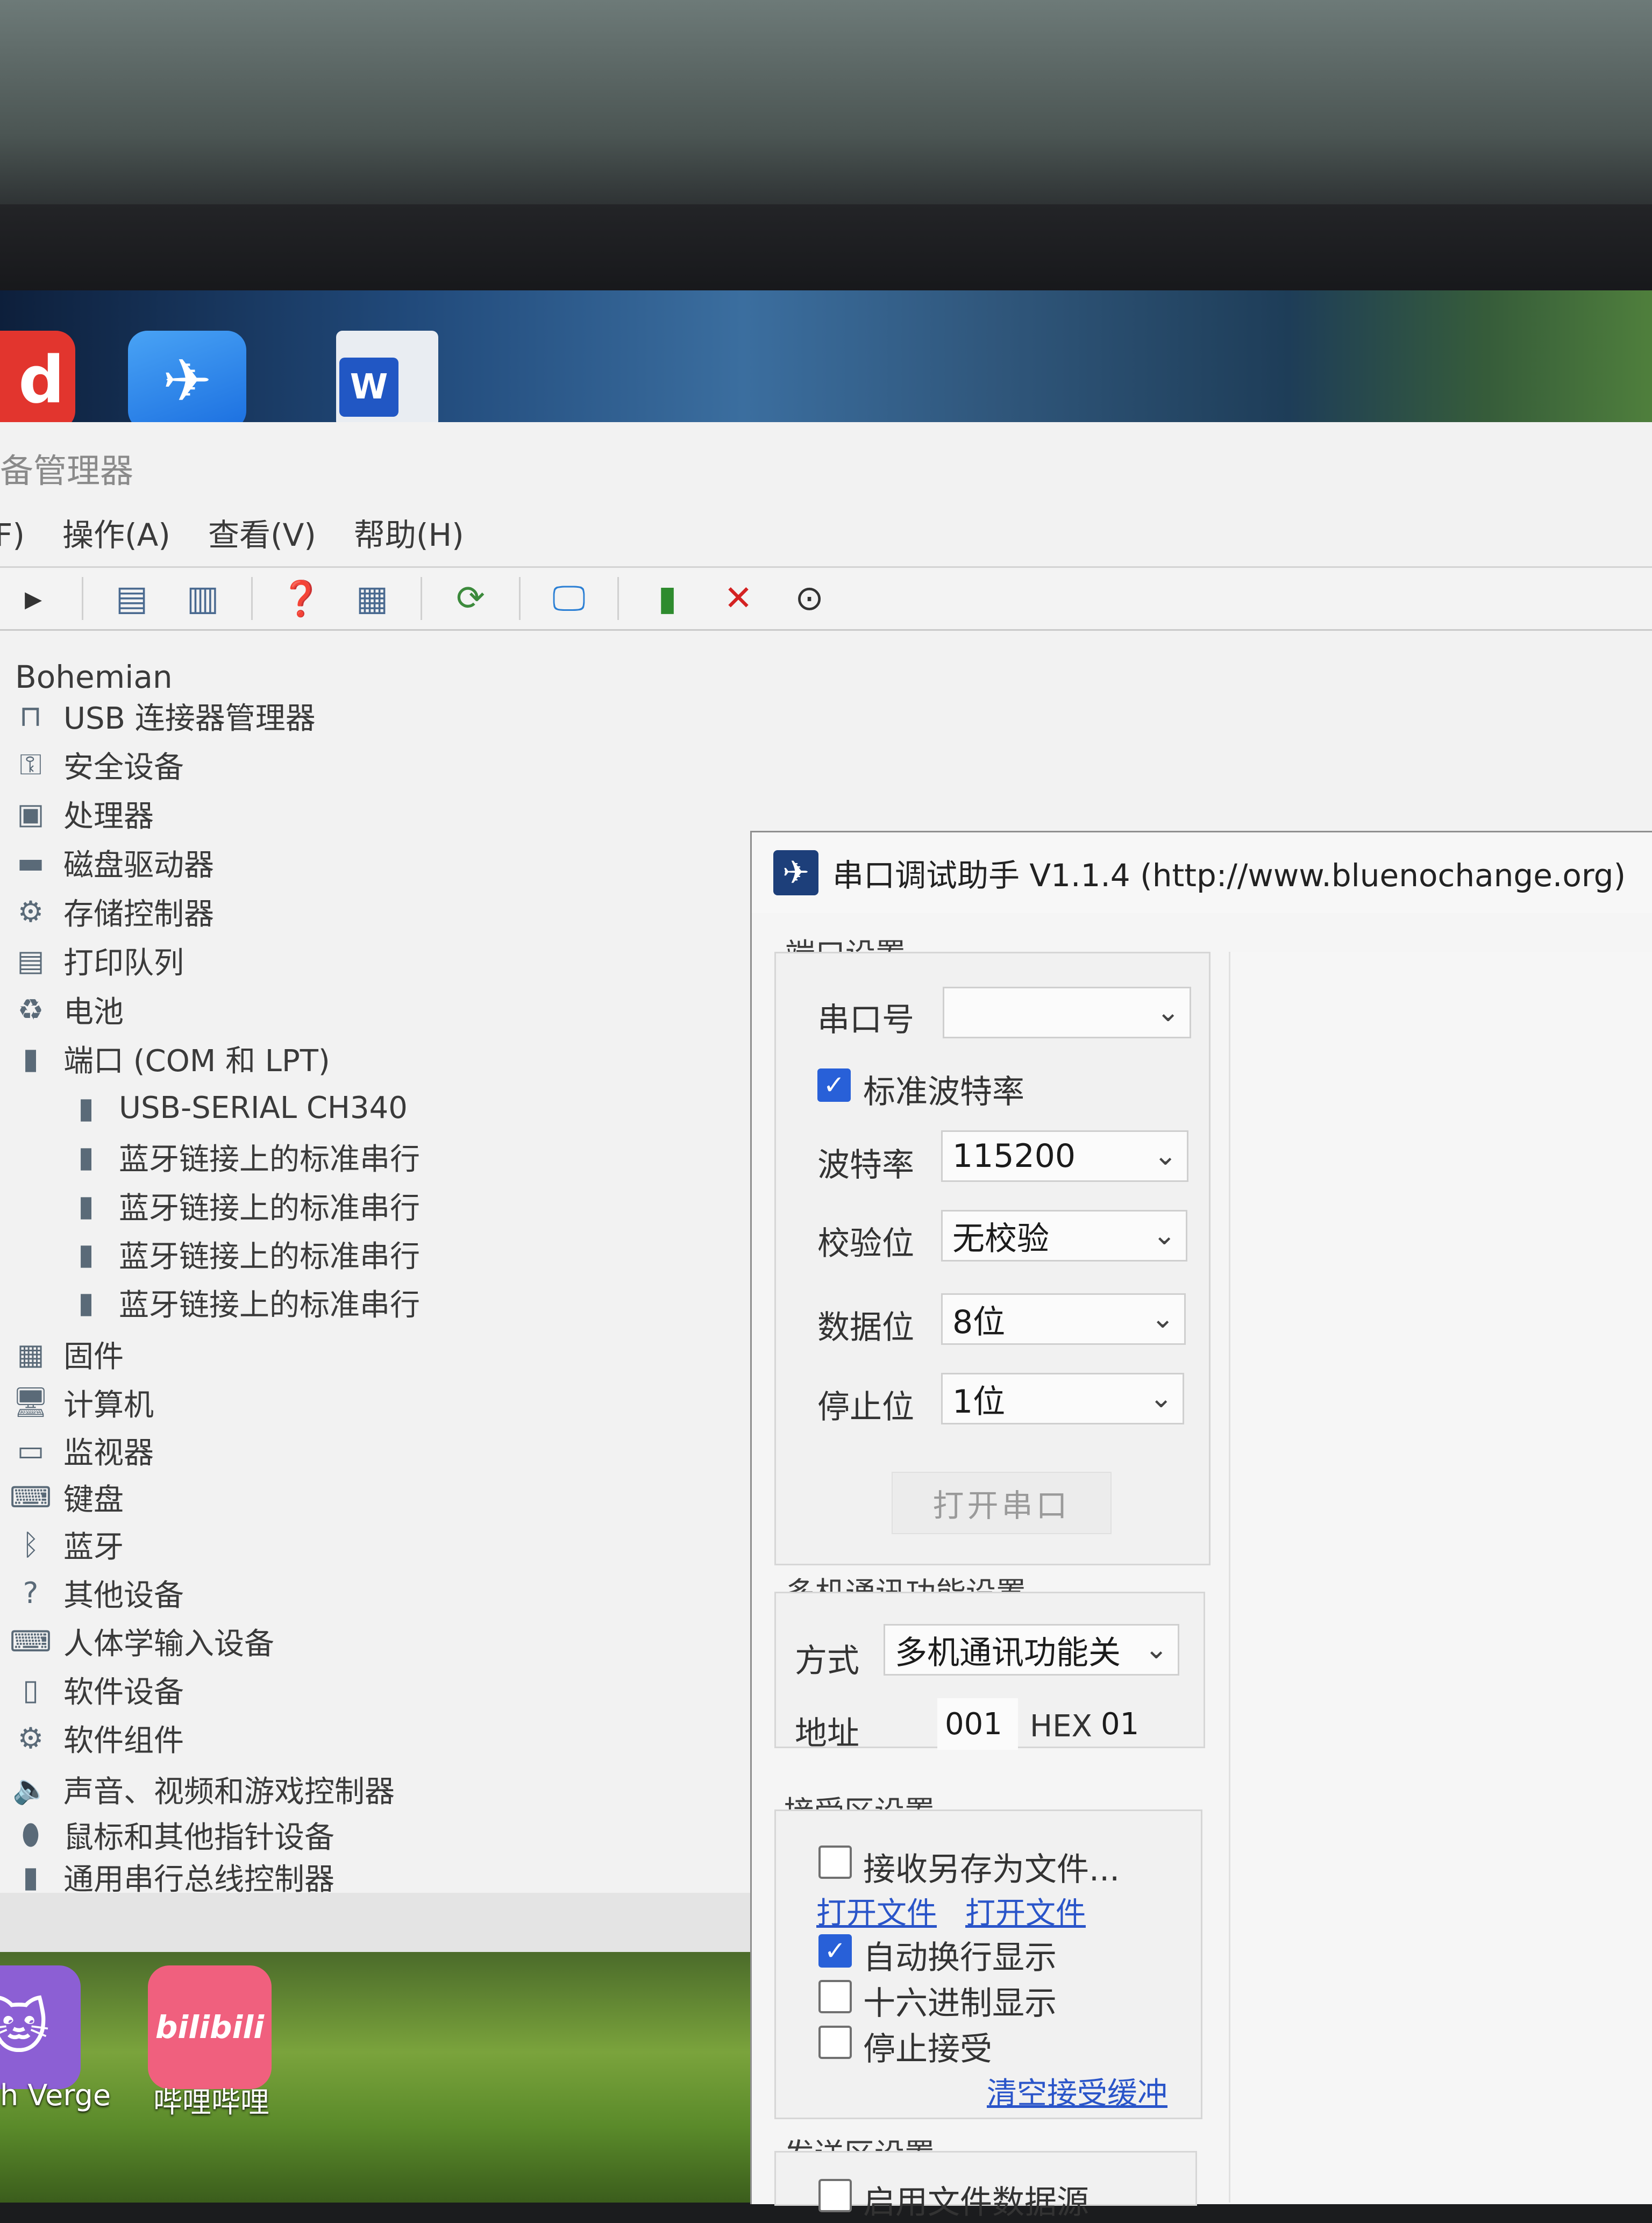 Image resolution: width=1652 pixels, height=2223 pixels. What do you see at coordinates (263, 1107) in the screenshot?
I see `tree-item-label: USB-SERIAL CH340` at bounding box center [263, 1107].